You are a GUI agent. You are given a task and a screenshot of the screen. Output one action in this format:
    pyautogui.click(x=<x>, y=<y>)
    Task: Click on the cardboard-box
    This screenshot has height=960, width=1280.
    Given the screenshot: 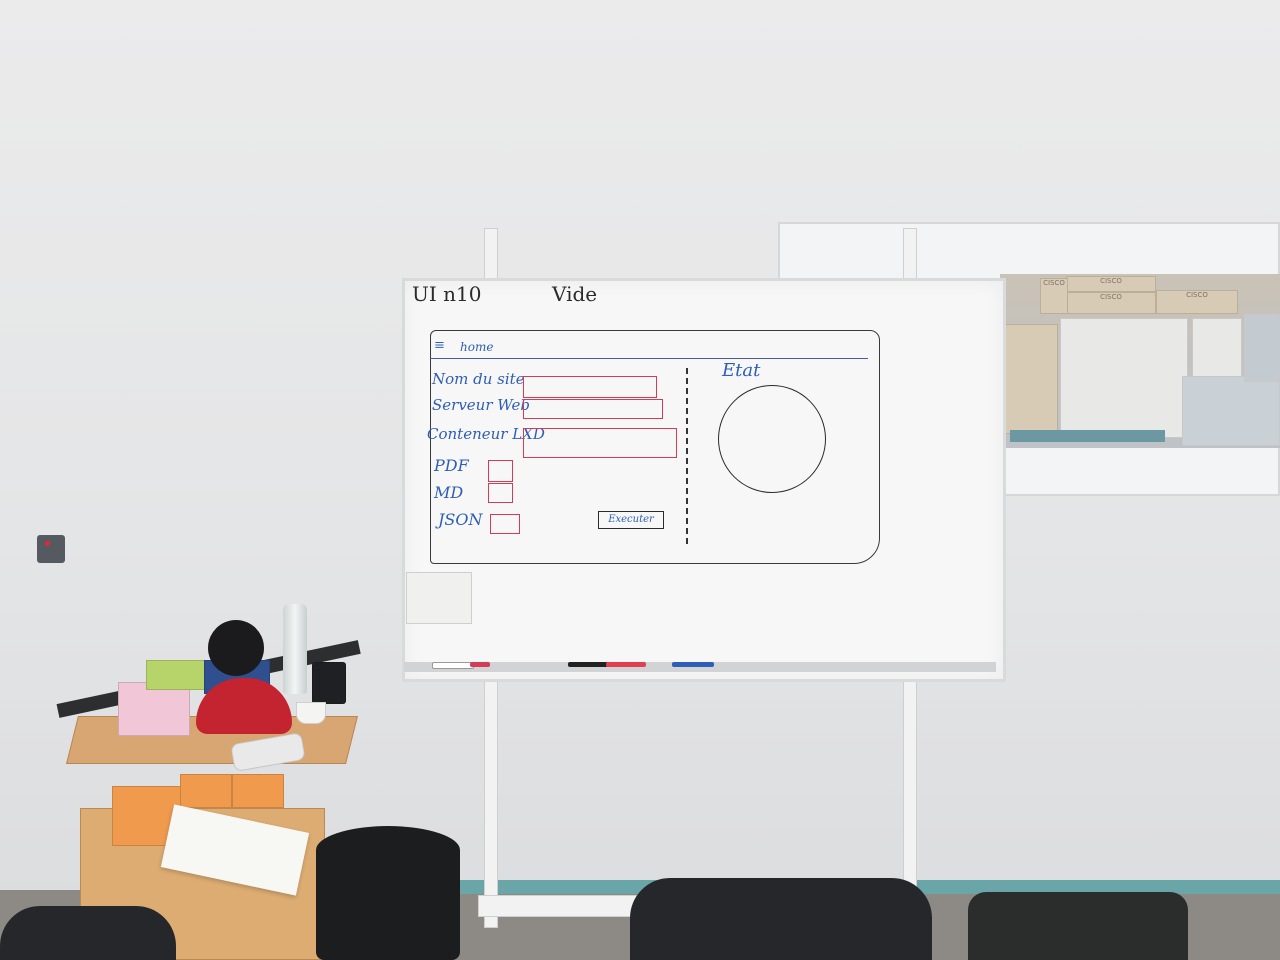 What is the action you would take?
    pyautogui.click(x=1029, y=379)
    